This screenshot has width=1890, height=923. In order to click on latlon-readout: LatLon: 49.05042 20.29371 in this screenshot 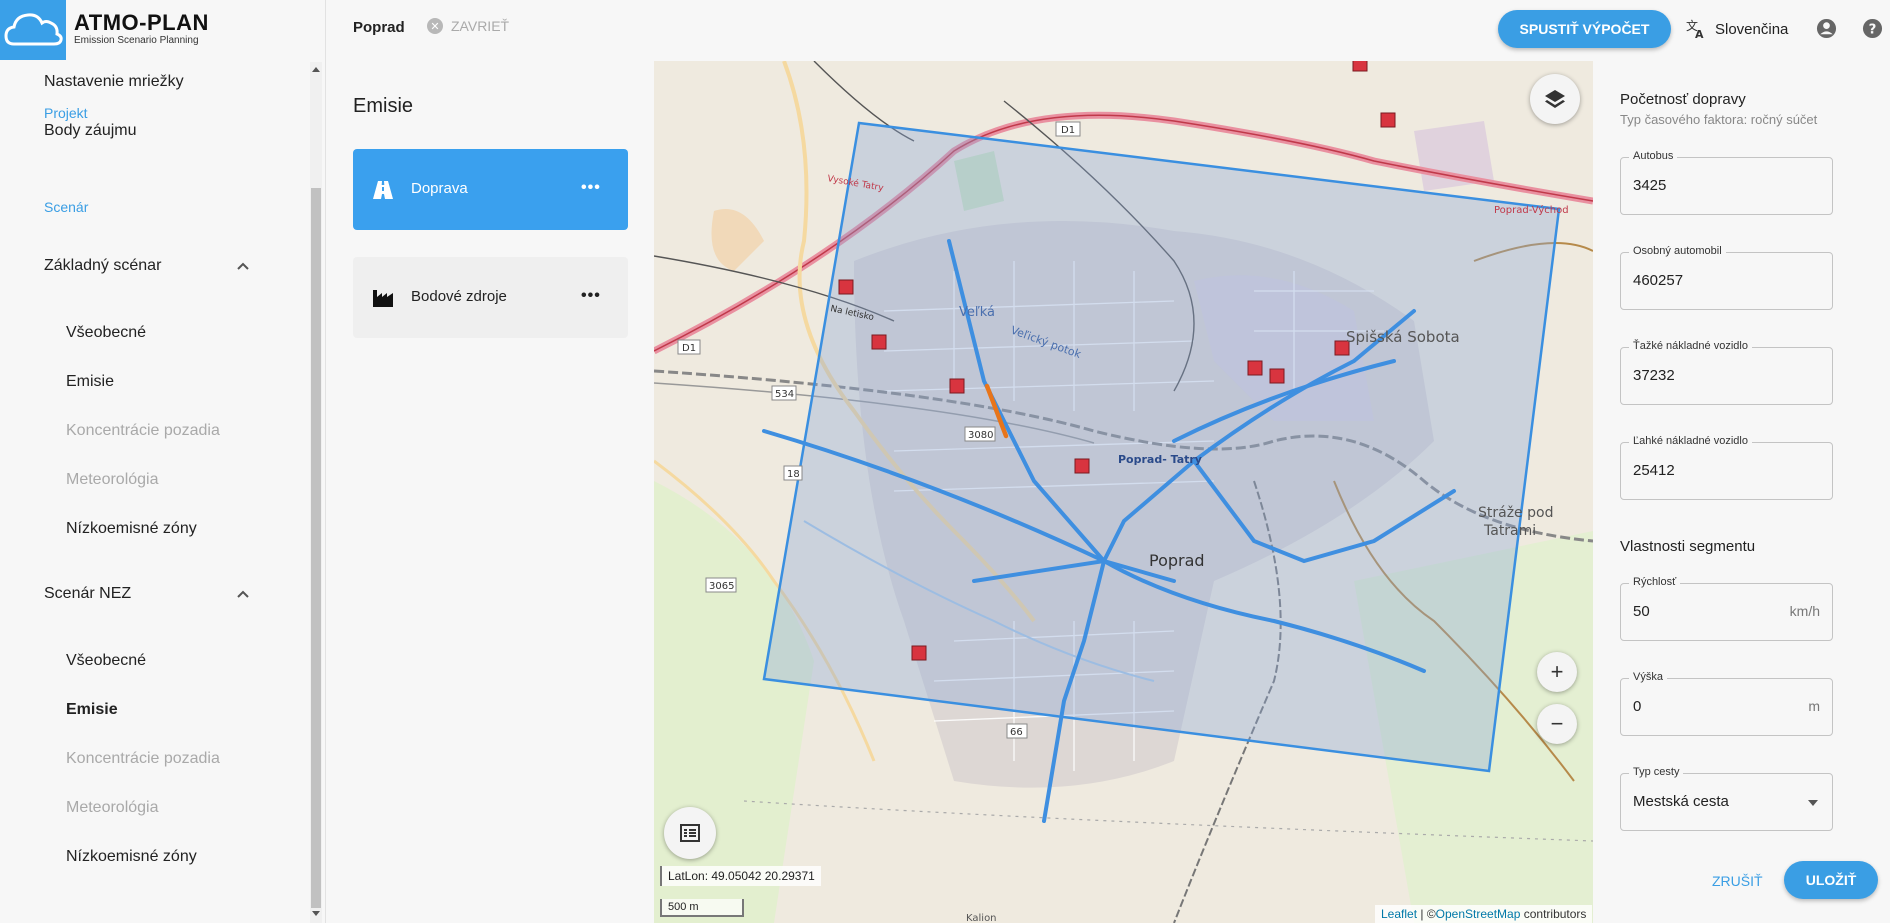, I will do `click(740, 876)`.